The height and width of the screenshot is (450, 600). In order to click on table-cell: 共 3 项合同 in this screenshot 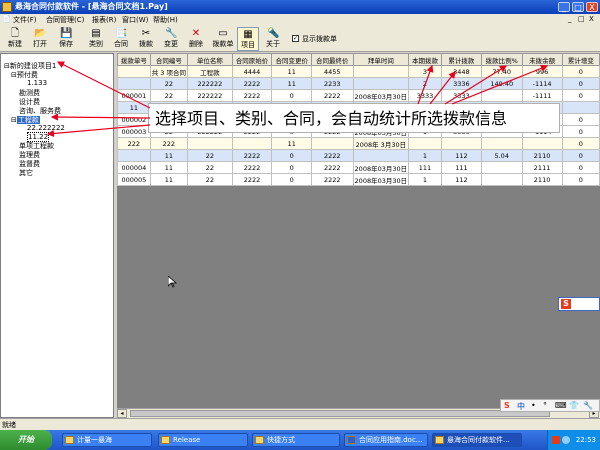, I will do `click(168, 71)`.